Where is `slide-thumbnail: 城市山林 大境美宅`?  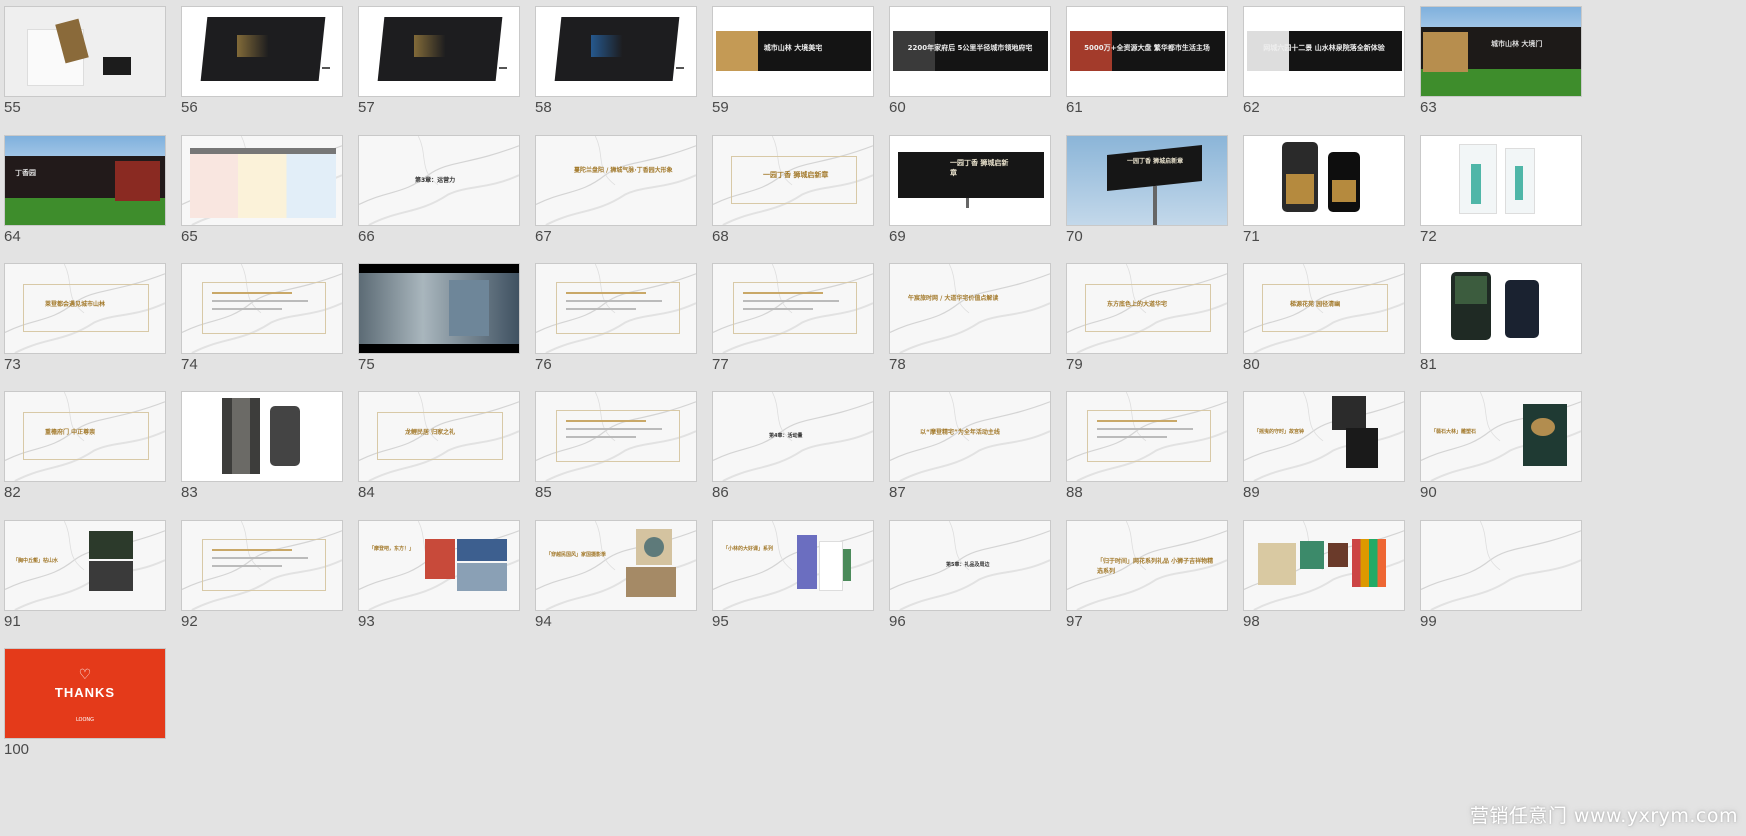 slide-thumbnail: 城市山林 大境美宅 is located at coordinates (793, 51).